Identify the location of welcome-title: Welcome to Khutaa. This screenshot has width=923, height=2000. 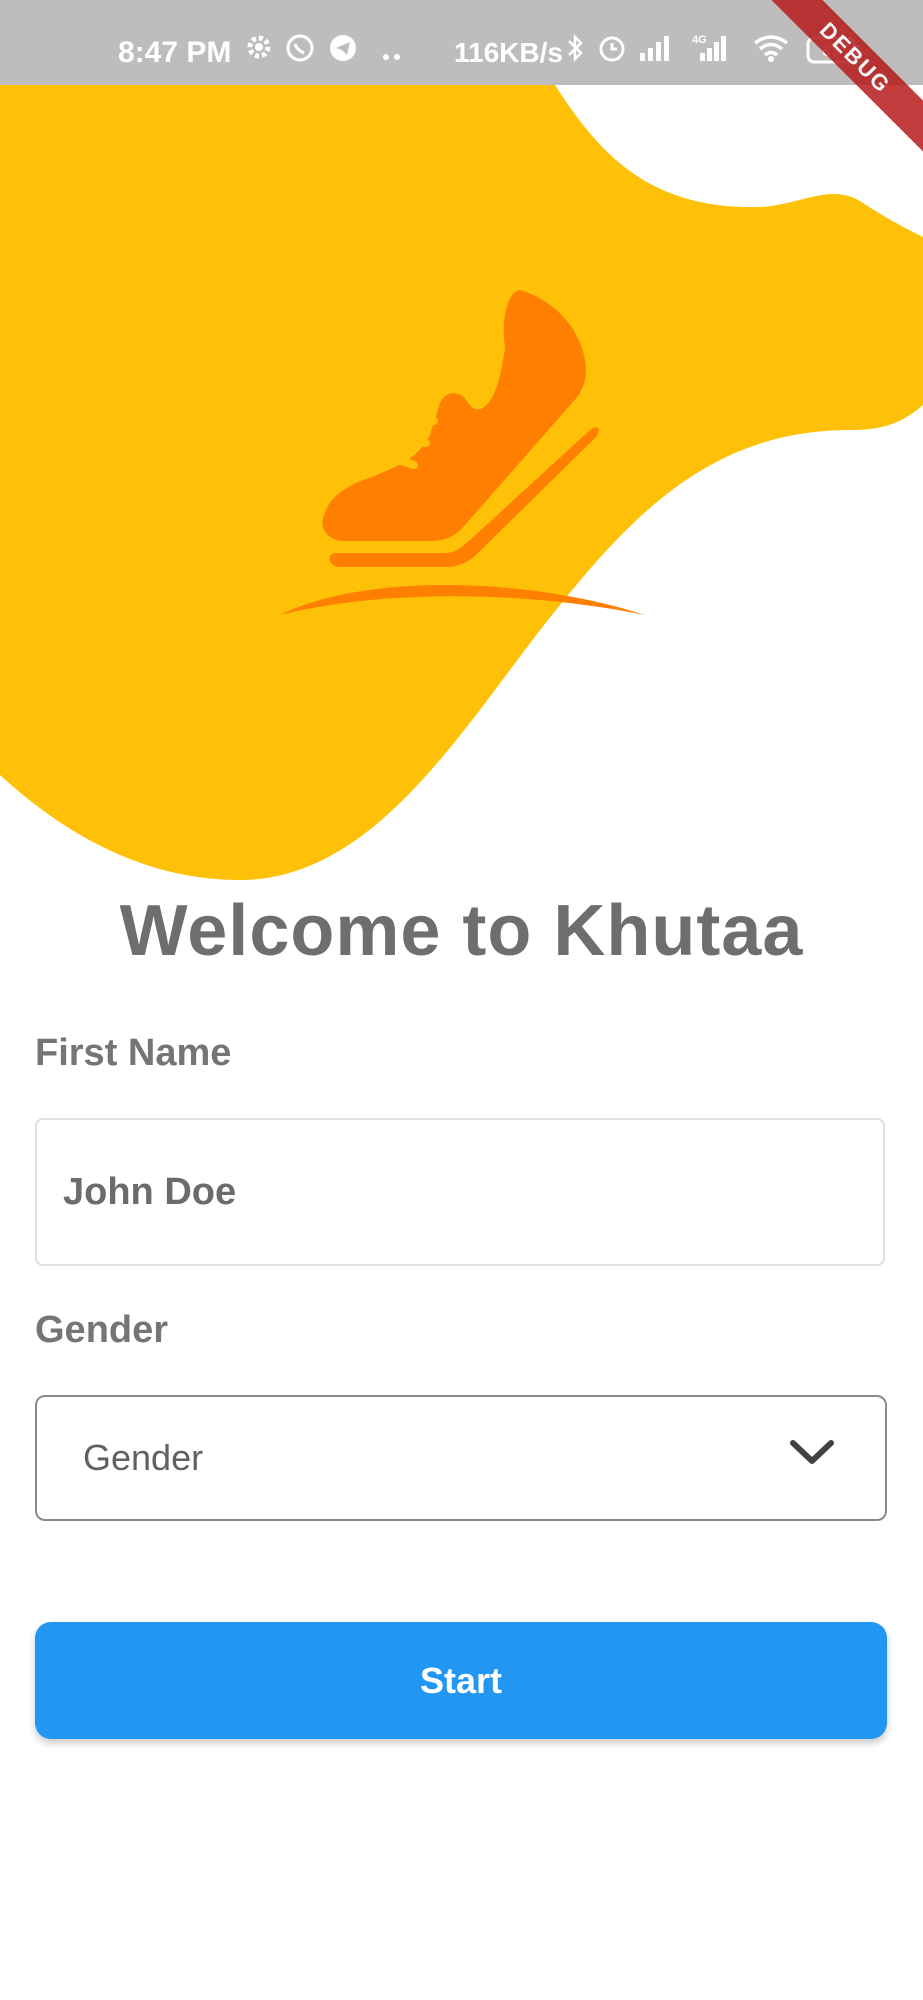
(461, 931).